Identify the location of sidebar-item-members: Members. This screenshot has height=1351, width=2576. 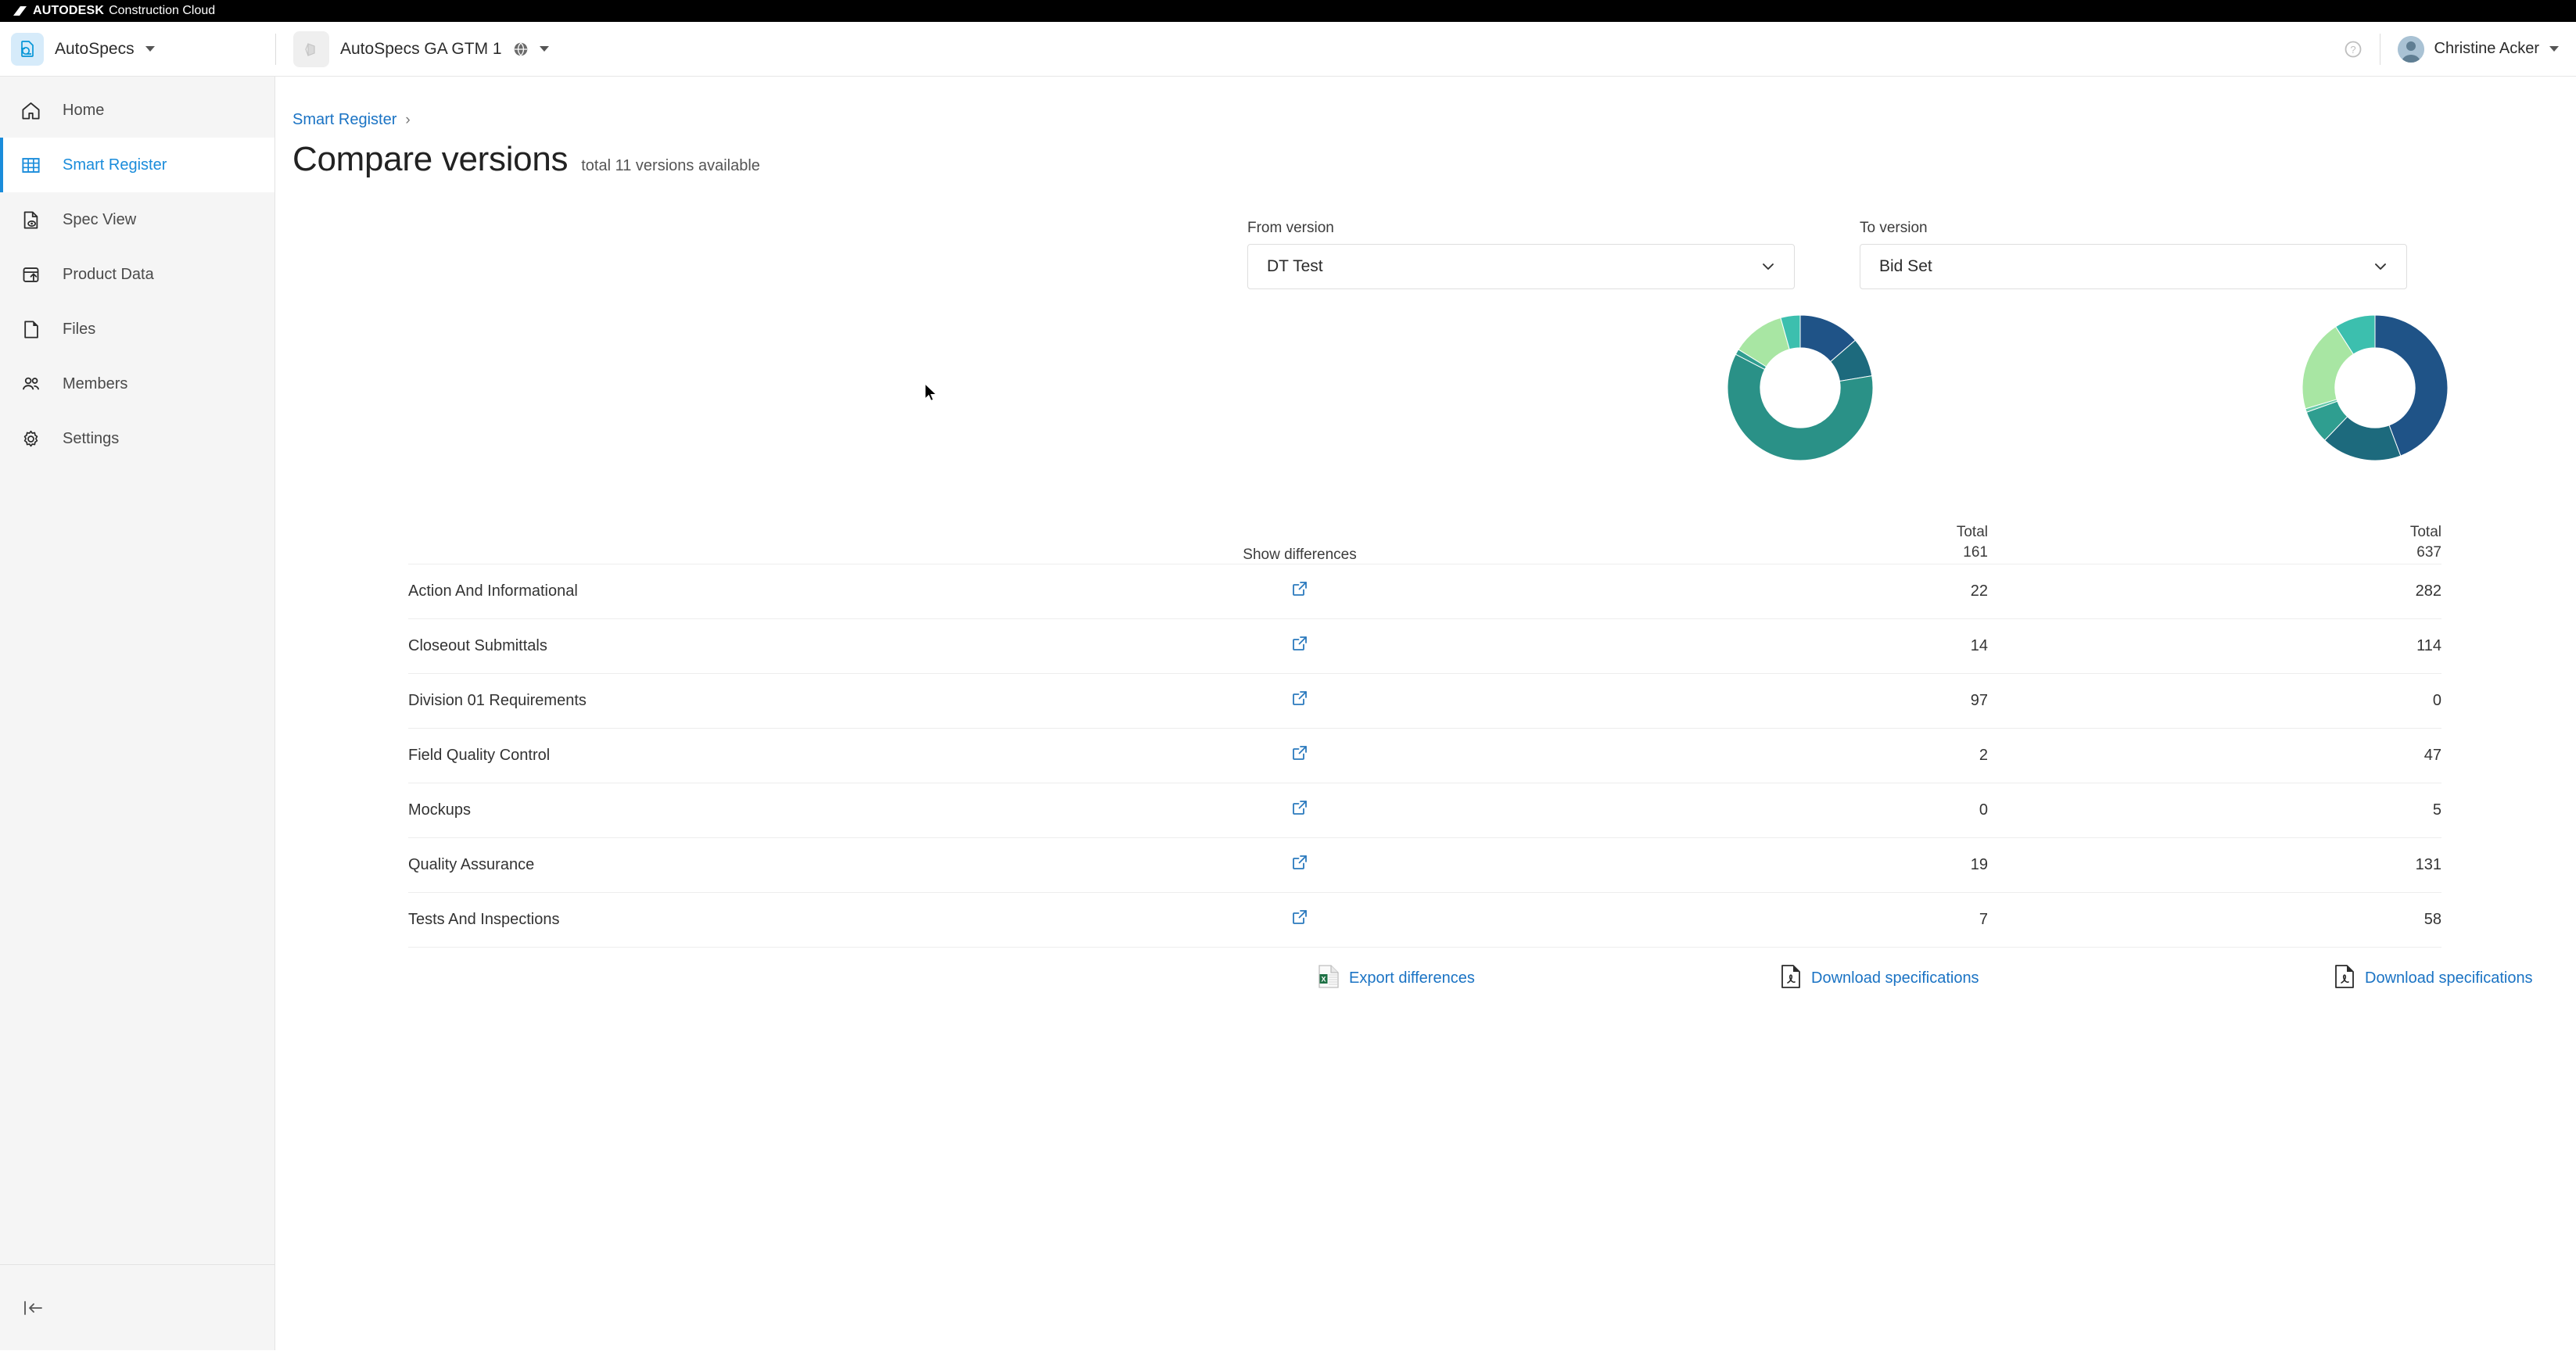
(137, 384).